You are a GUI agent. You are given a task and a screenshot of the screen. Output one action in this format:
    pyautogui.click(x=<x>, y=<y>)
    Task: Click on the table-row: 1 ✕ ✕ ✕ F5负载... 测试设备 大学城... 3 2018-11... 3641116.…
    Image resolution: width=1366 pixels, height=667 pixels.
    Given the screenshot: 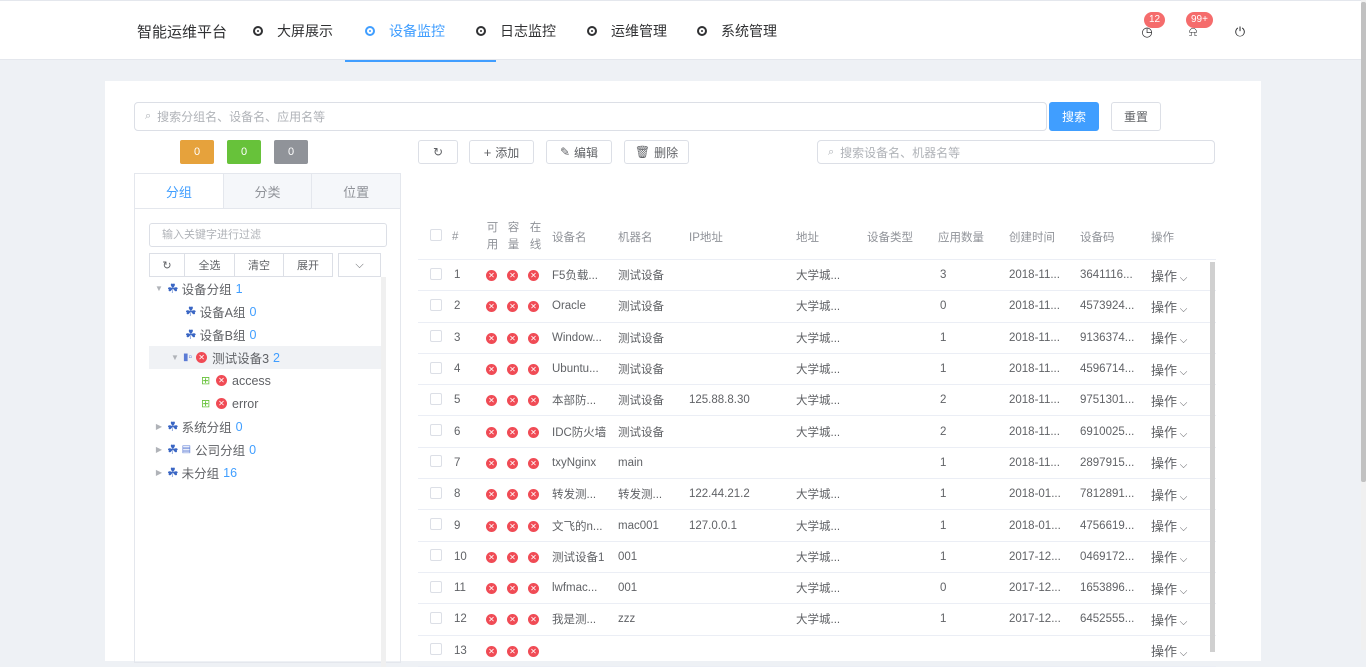 What is the action you would take?
    pyautogui.click(x=817, y=276)
    